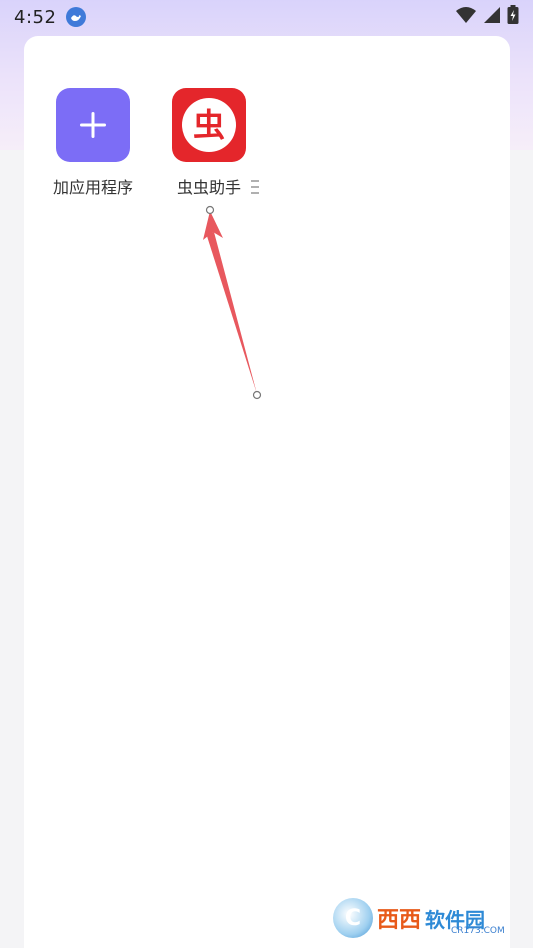 The width and height of the screenshot is (533, 948). What do you see at coordinates (466, 17) in the screenshot?
I see `wifi-icon` at bounding box center [466, 17].